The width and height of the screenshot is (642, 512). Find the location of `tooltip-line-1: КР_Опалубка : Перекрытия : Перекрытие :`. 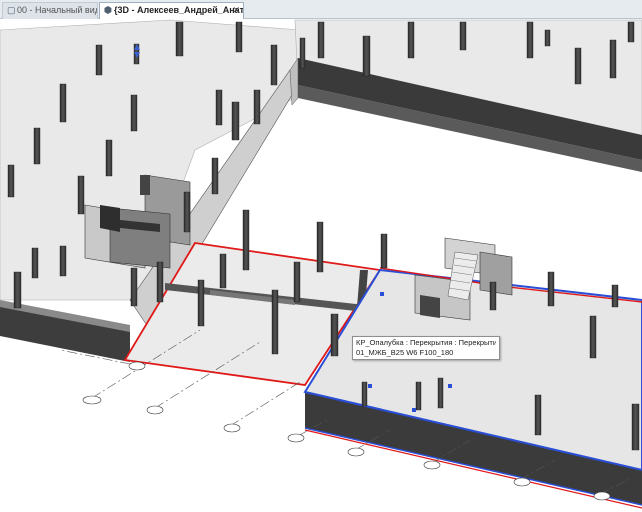

tooltip-line-1: КР_Опалубка : Перекрытия : Перекрытие : is located at coordinates (426, 342).